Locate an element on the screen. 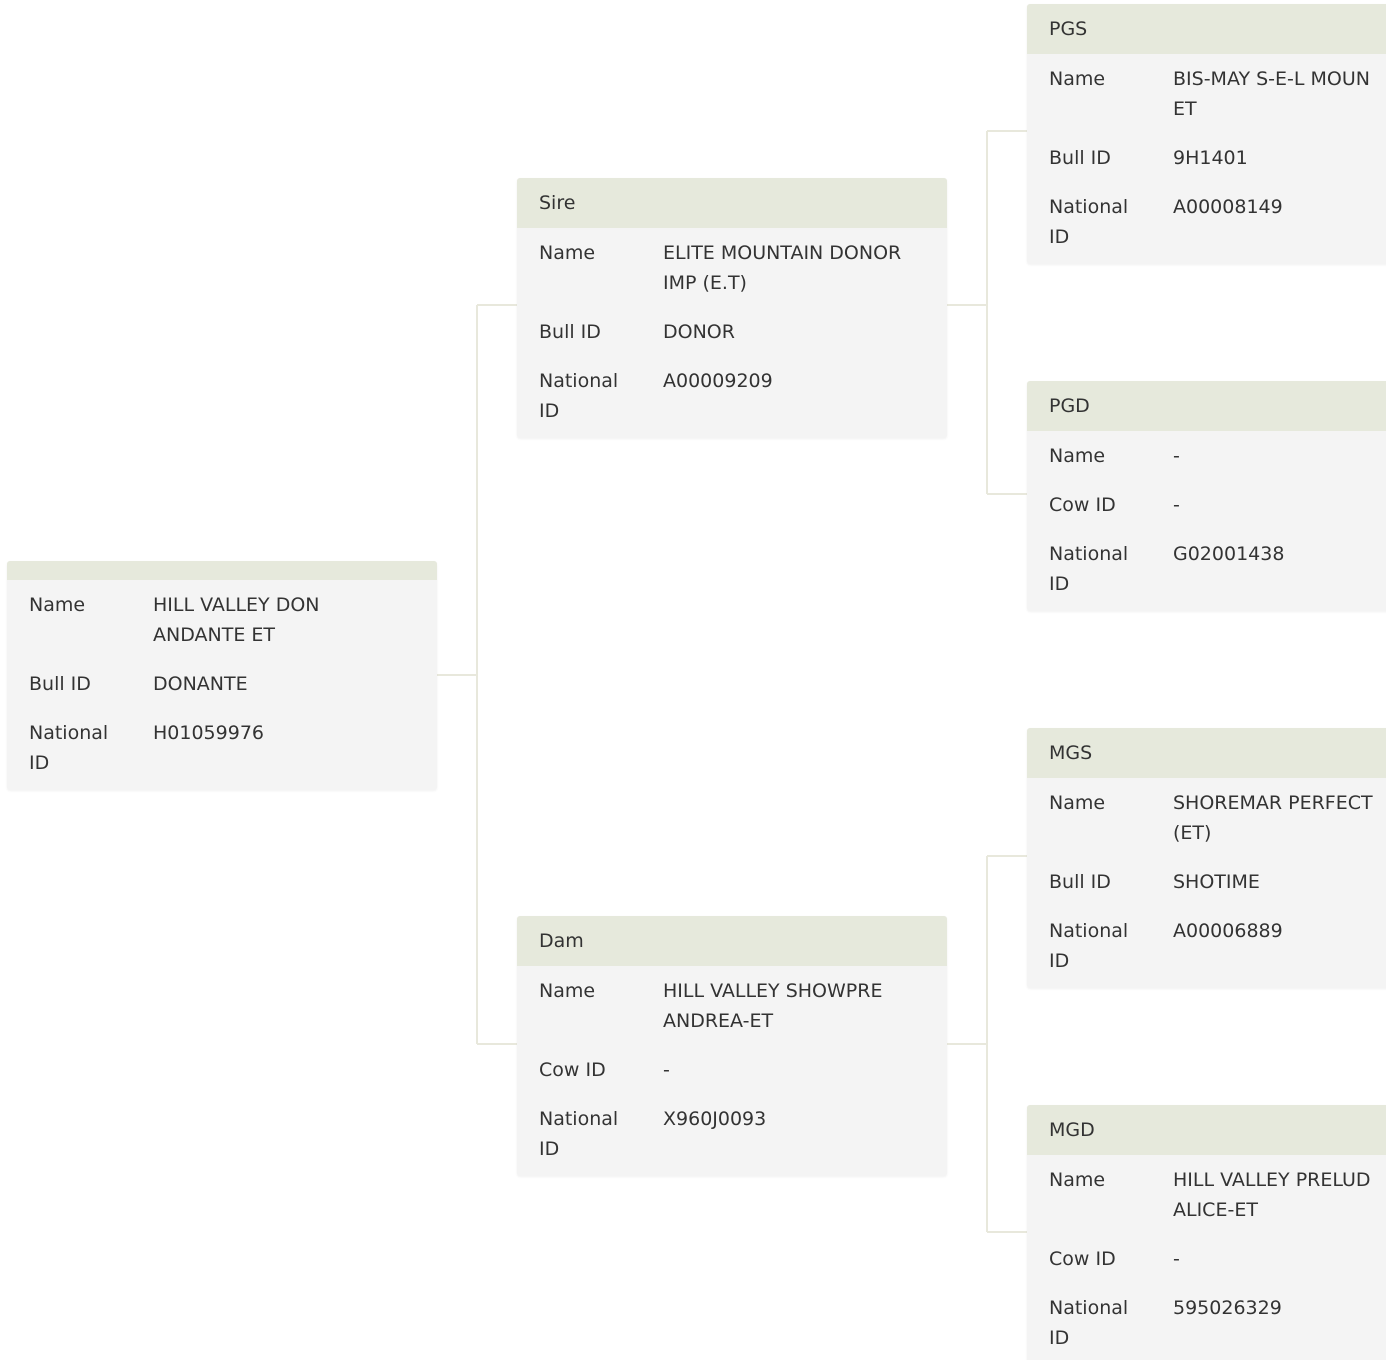 Image resolution: width=1386 pixels, height=1360 pixels. animal-national-id-row: National ID H01059976 is located at coordinates (222, 748).